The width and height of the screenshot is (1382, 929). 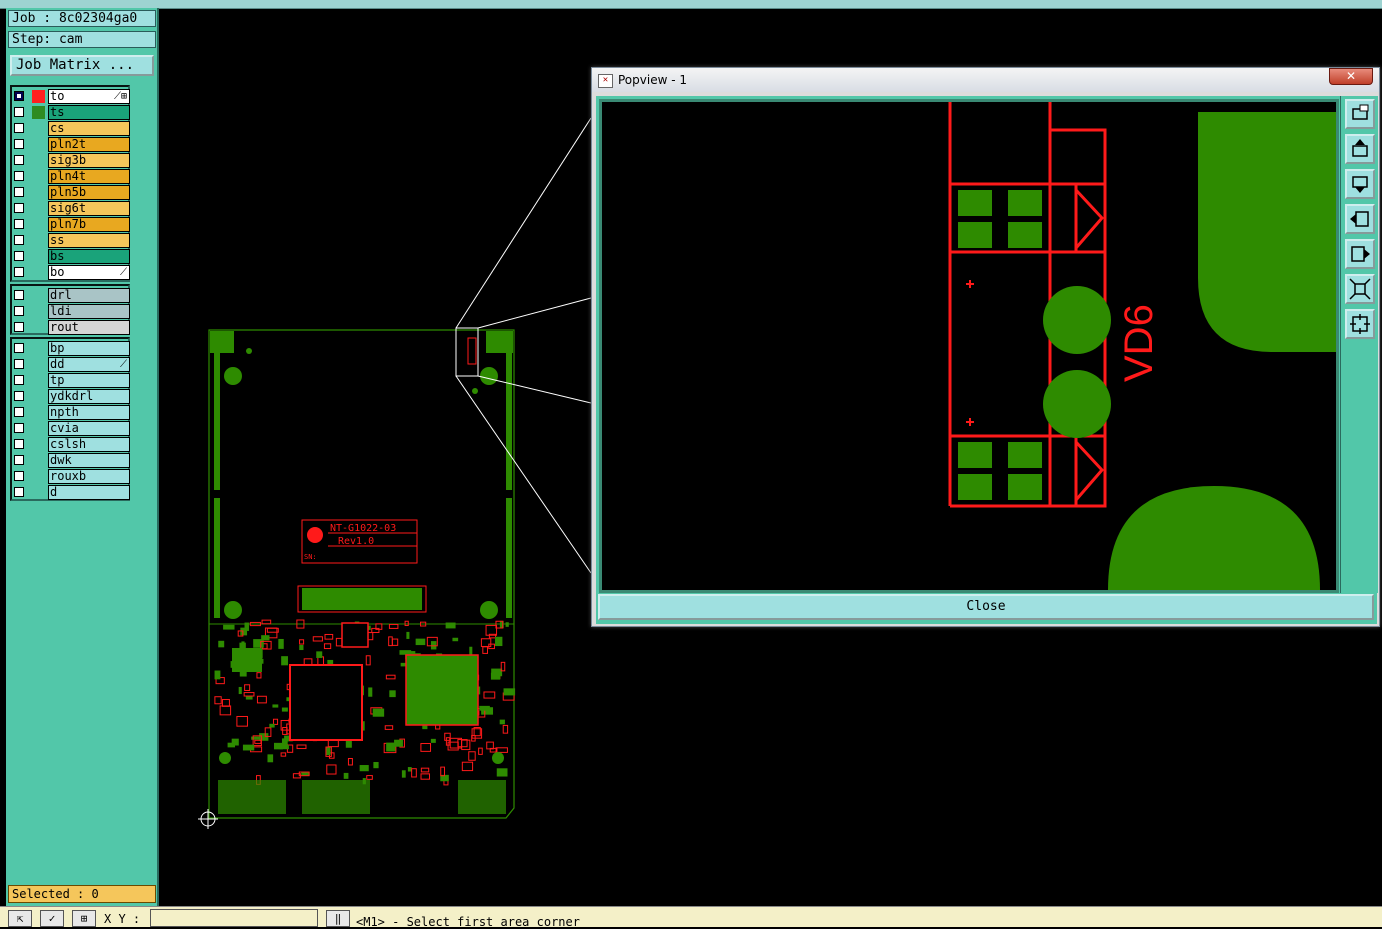 What do you see at coordinates (89, 176) in the screenshot?
I see `layer-name: pln4t` at bounding box center [89, 176].